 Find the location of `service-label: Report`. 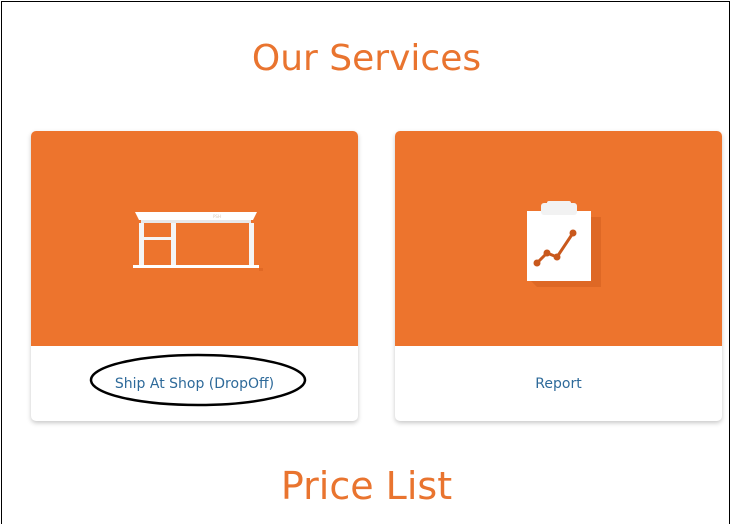

service-label: Report is located at coordinates (558, 383).